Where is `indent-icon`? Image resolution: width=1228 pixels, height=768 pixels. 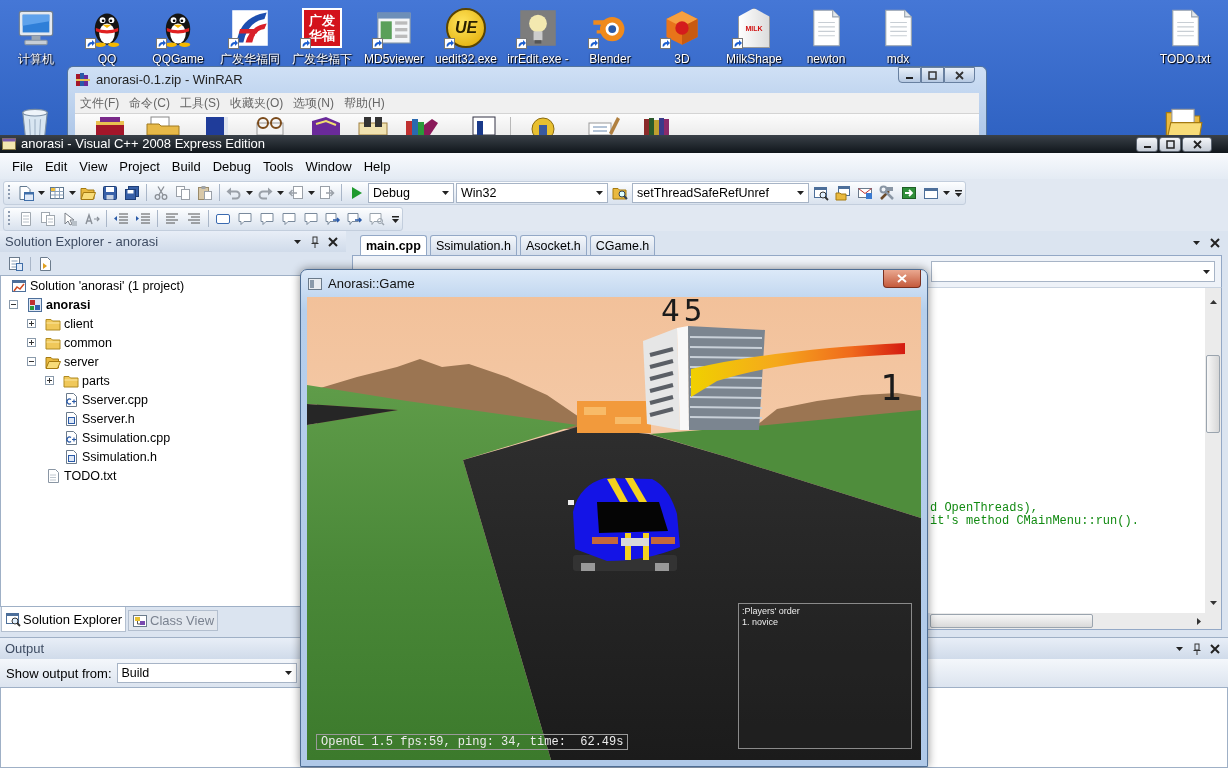 indent-icon is located at coordinates (143, 218).